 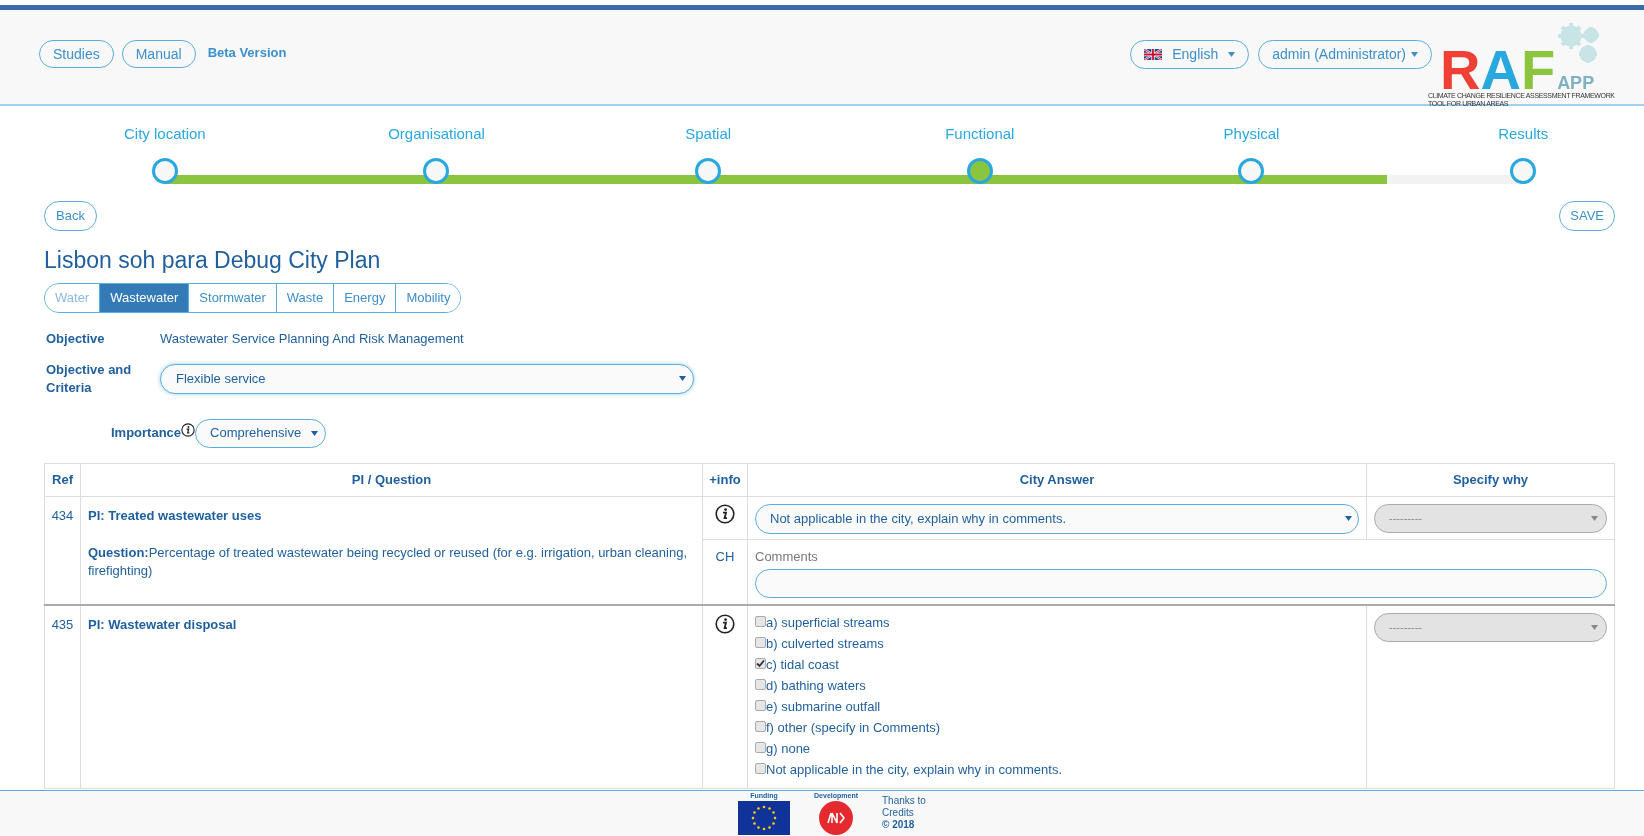 What do you see at coordinates (1251, 134) in the screenshot?
I see `step-link: Physical` at bounding box center [1251, 134].